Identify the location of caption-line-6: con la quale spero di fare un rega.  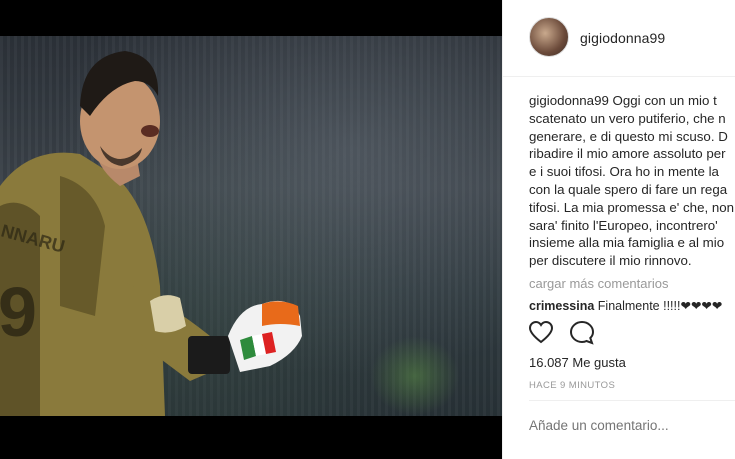
(628, 189).